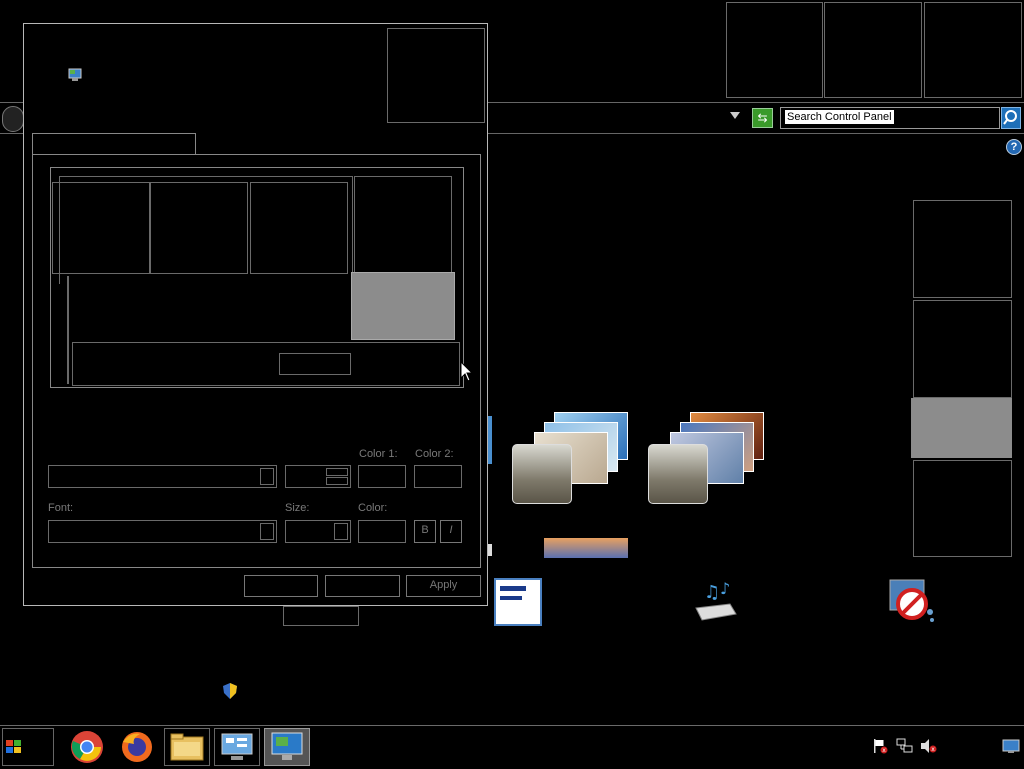  Describe the element at coordinates (467, 371) in the screenshot. I see `mouse-cursor-icon` at that location.